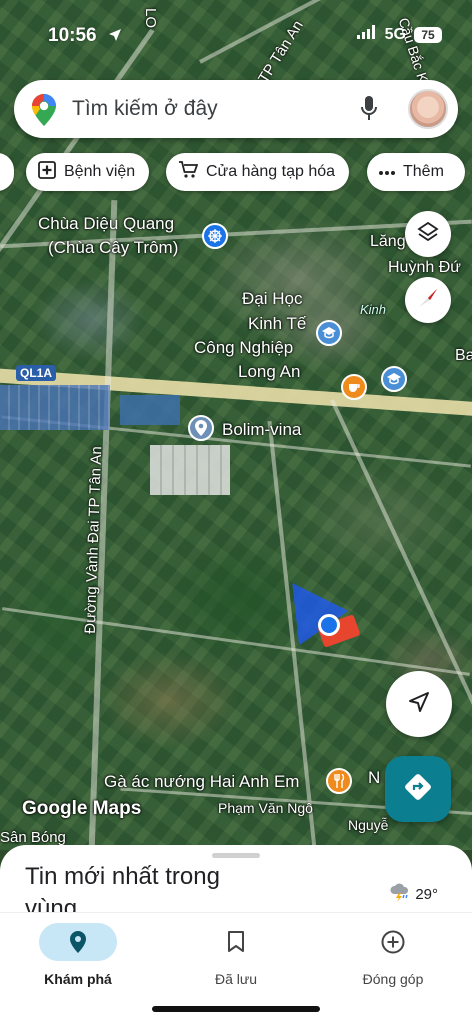 The width and height of the screenshot is (472, 1024). Describe the element at coordinates (113, 247) in the screenshot. I see `pagoda-label-2: (Chùa Cây Trôm)` at that location.